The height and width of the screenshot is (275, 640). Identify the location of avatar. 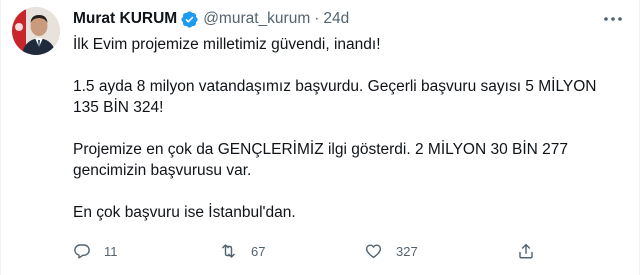
(36, 31).